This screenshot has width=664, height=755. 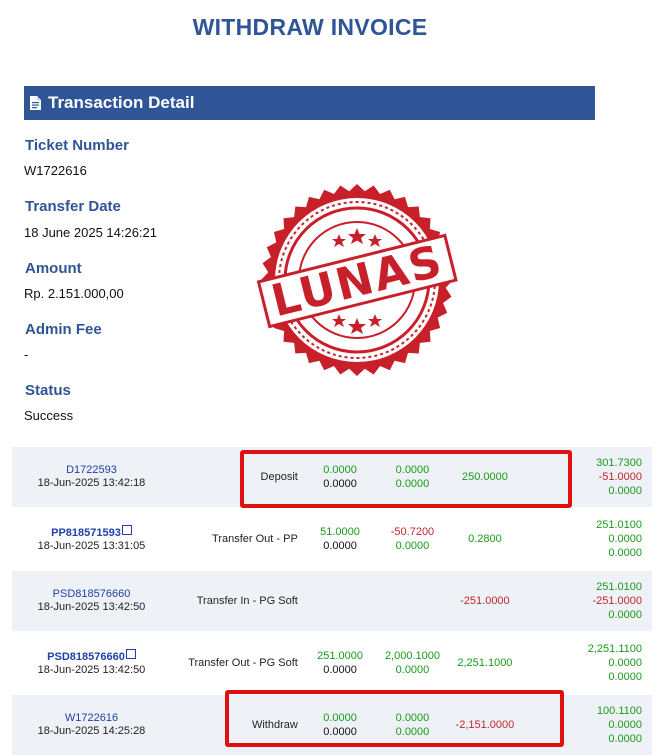 I want to click on amount-value: 251.0000, so click(x=340, y=656).